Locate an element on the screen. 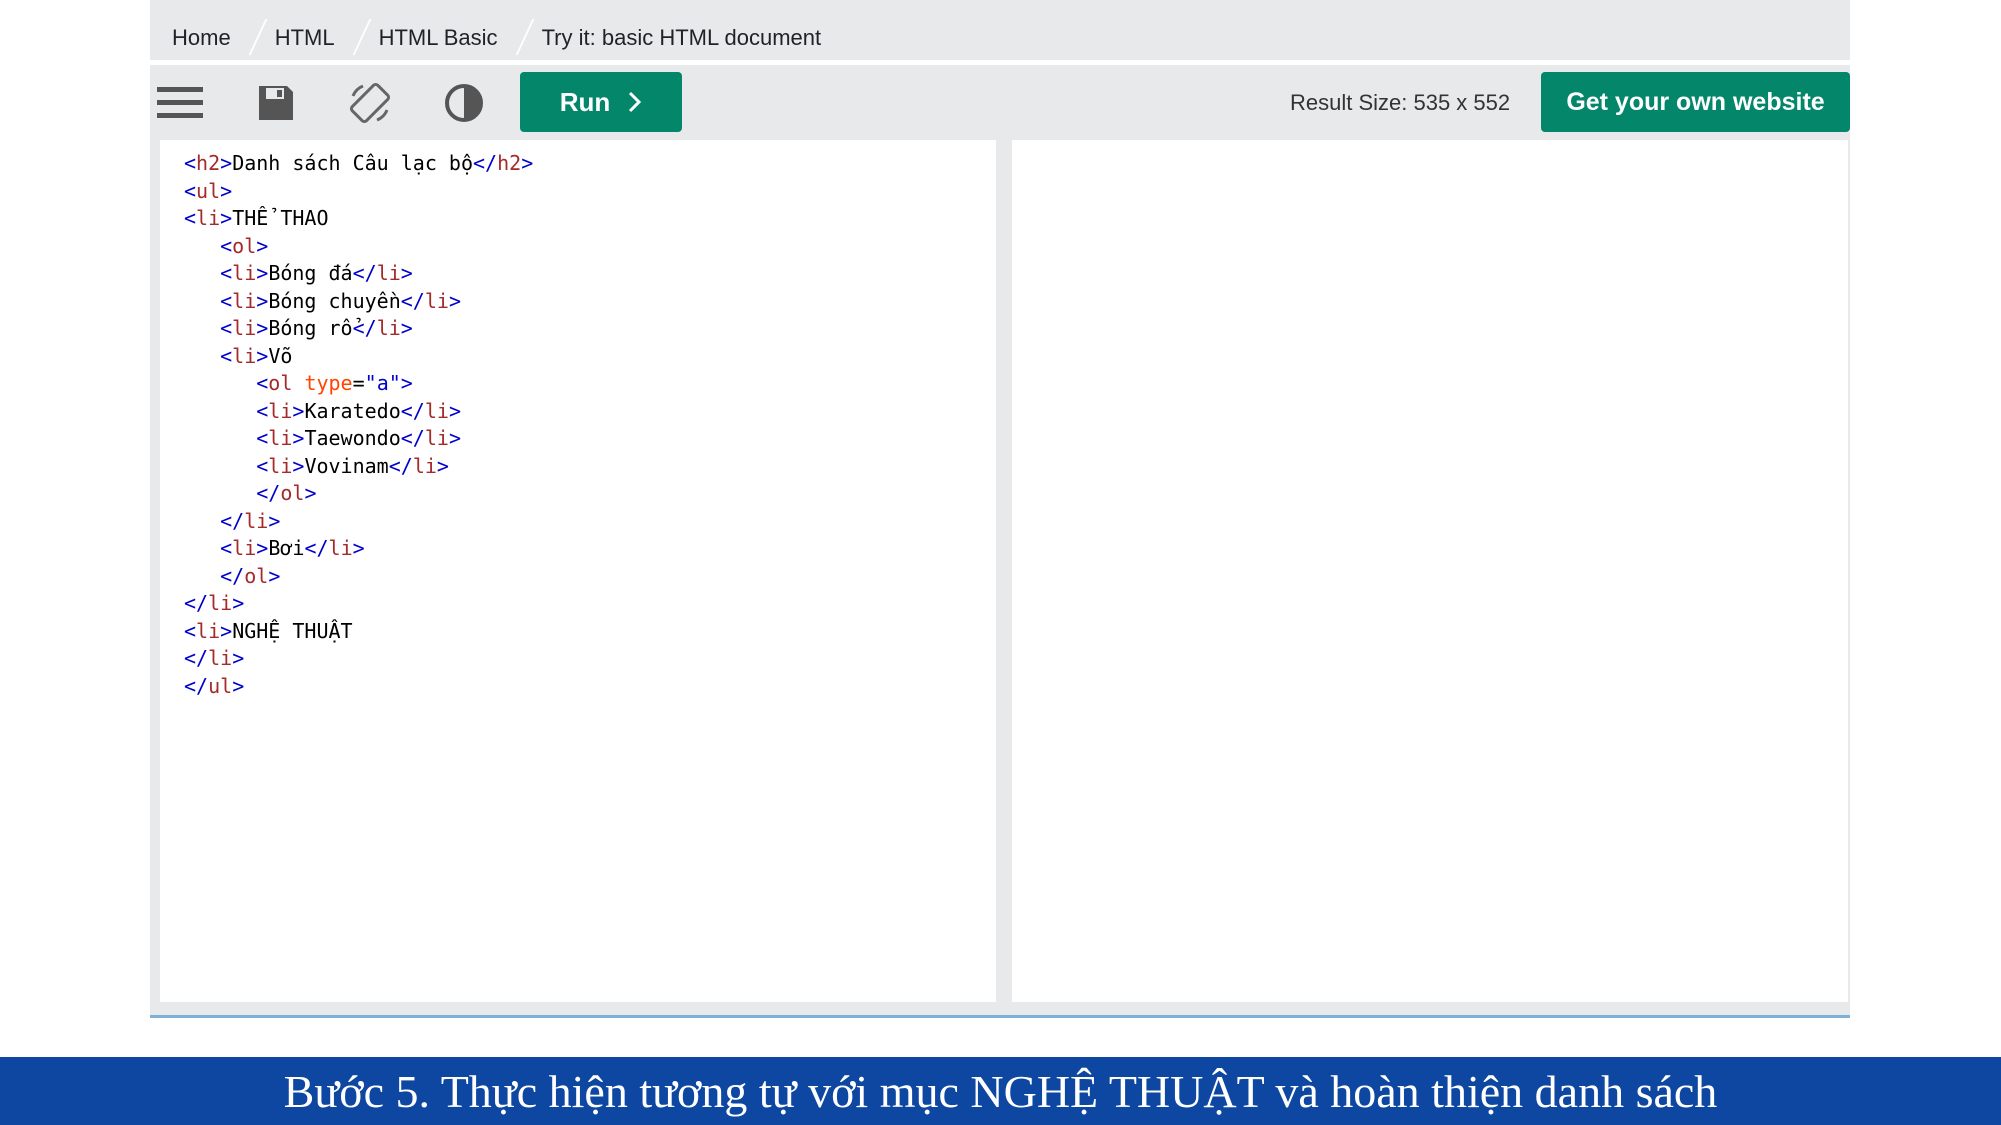 This screenshot has width=2001, height=1125. code-line: <h2>Danh sách Câu lạc bộ</h2> is located at coordinates (359, 163).